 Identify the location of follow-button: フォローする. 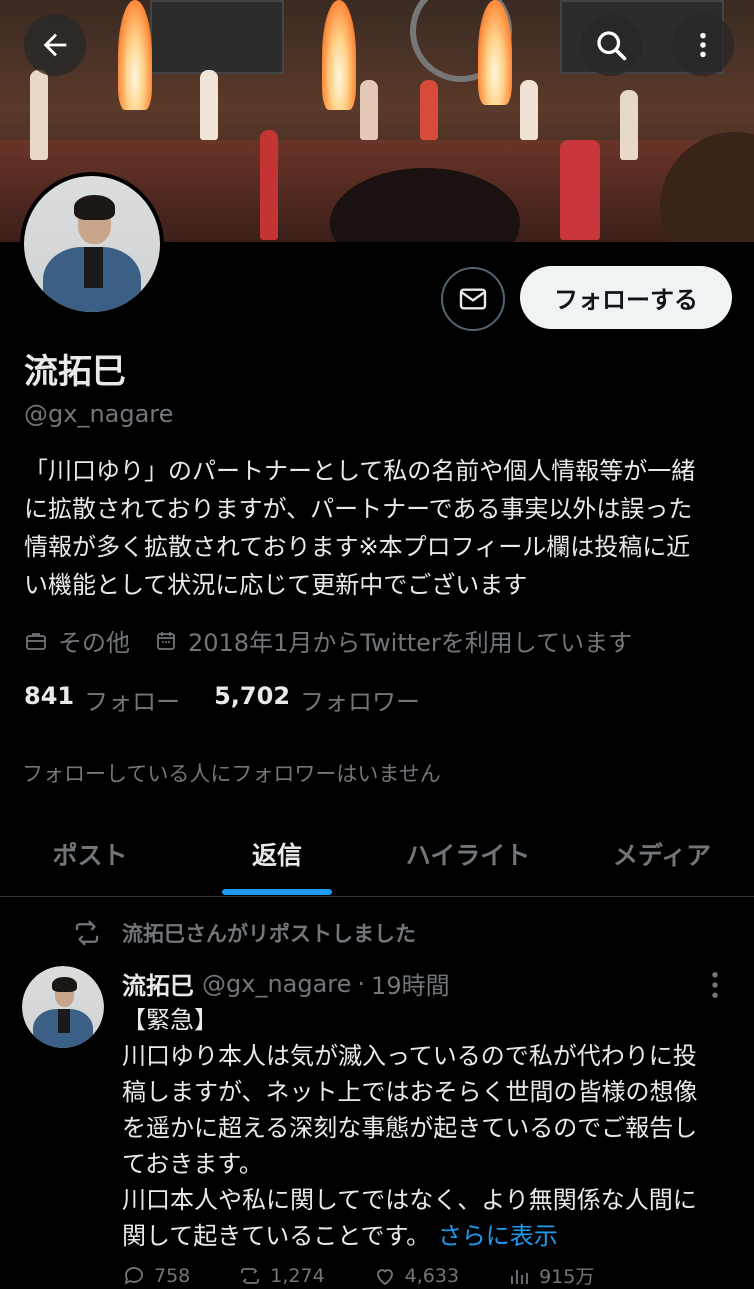
(626, 297).